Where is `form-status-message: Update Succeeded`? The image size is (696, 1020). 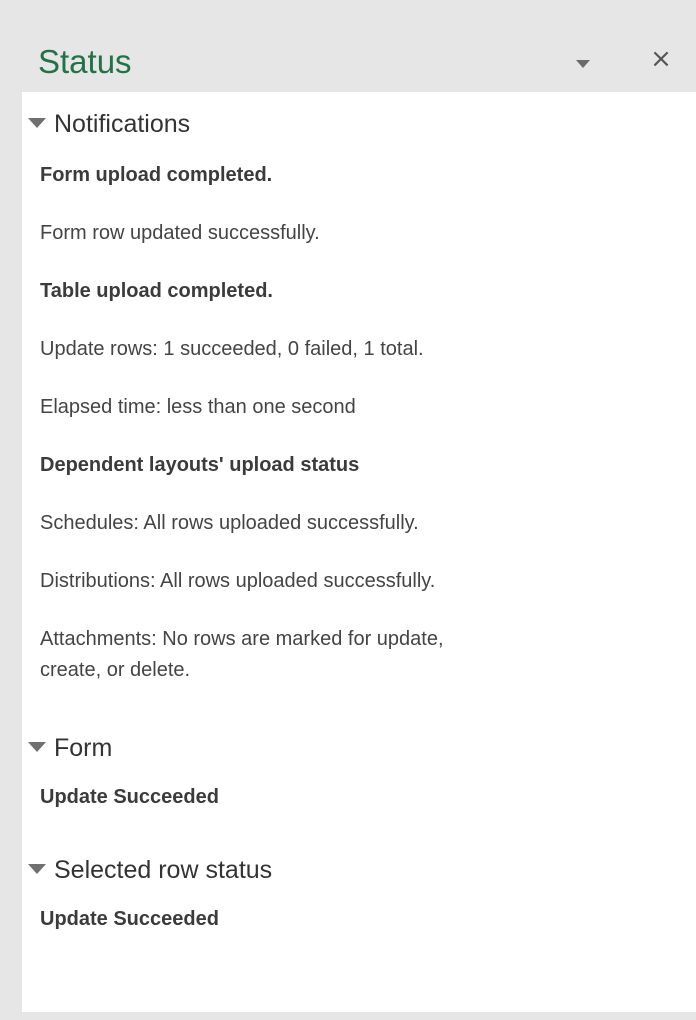
form-status-message: Update Succeeded is located at coordinates (129, 797).